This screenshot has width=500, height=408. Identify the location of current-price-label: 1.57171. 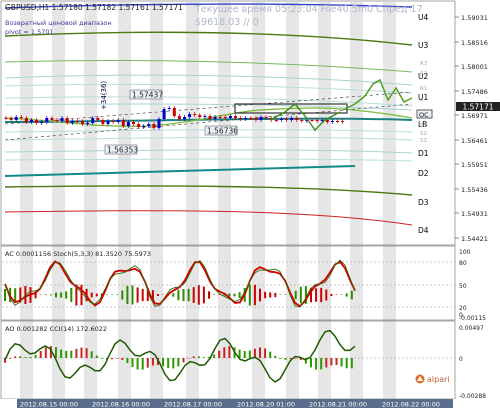
(477, 107).